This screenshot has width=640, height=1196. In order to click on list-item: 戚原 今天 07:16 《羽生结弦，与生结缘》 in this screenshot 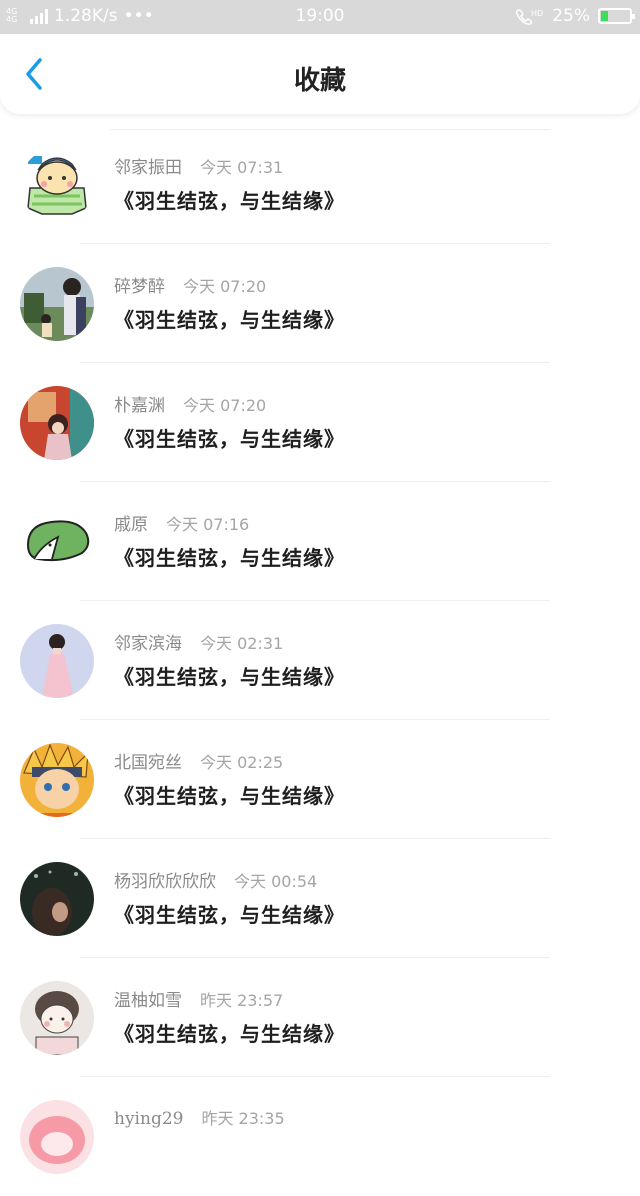, I will do `click(320, 541)`.